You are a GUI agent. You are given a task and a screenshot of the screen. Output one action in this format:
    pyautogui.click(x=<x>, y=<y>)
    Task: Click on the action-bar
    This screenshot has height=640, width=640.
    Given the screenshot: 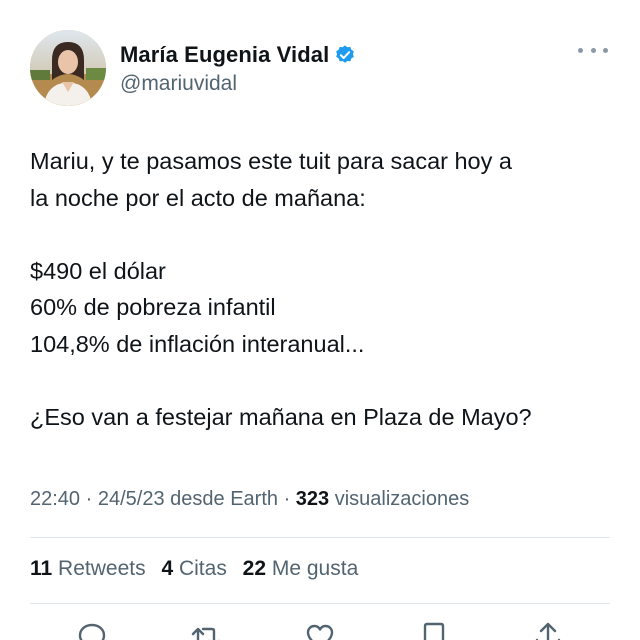 What is the action you would take?
    pyautogui.click(x=320, y=630)
    